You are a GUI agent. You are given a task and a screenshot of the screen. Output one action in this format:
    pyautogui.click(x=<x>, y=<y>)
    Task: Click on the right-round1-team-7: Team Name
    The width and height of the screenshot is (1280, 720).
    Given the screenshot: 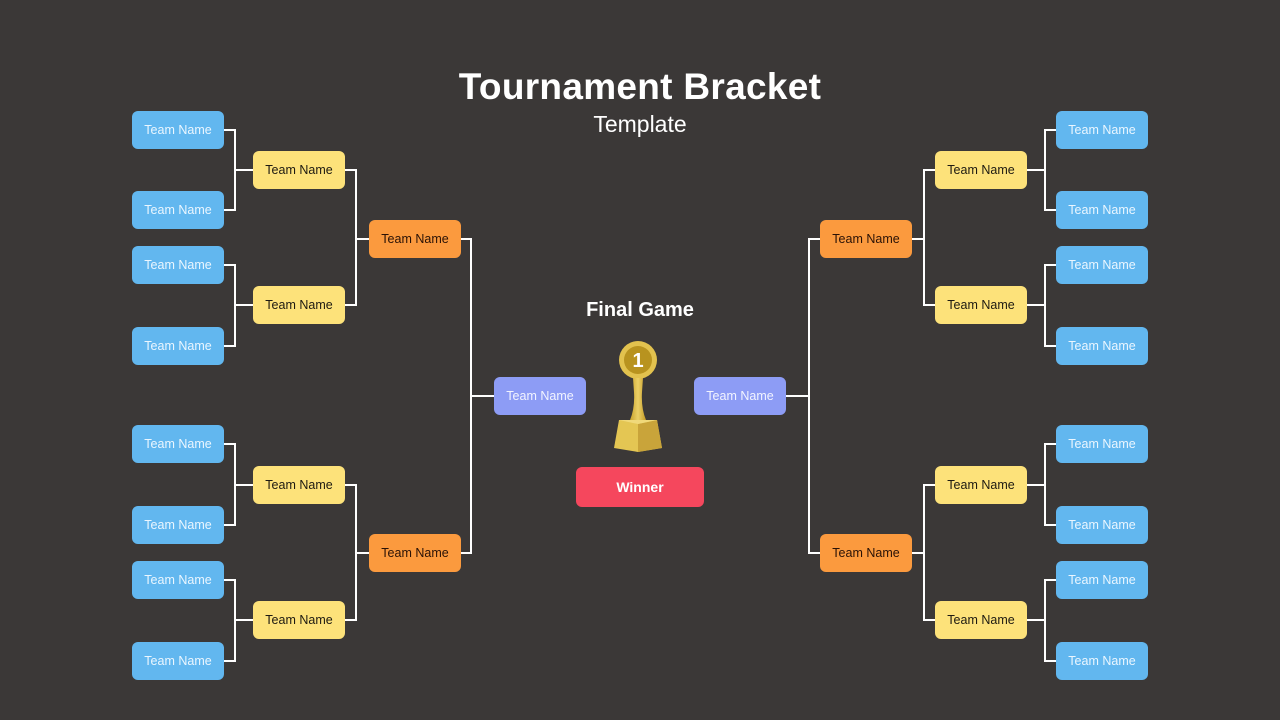 What is the action you would take?
    pyautogui.click(x=1102, y=580)
    